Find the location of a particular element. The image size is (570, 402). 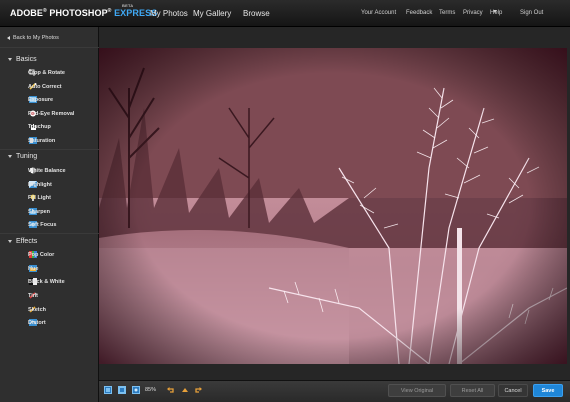

nav-my-photos: My Photos is located at coordinates (169, 13).